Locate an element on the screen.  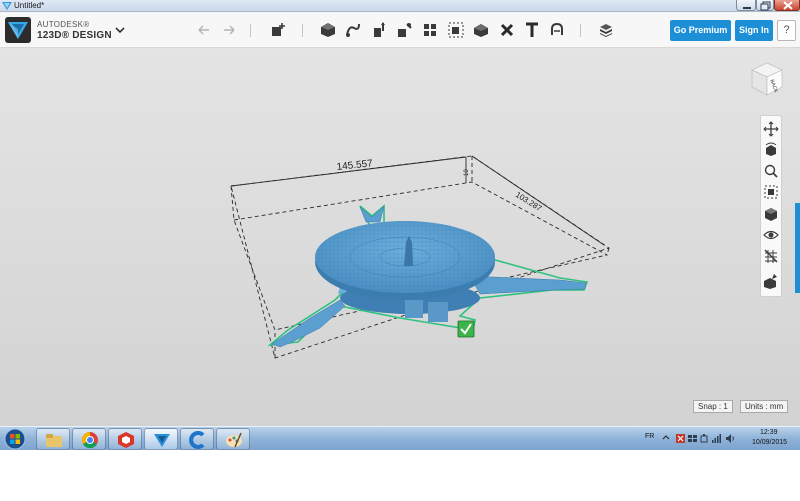
side-panel-tab is located at coordinates (797, 248).